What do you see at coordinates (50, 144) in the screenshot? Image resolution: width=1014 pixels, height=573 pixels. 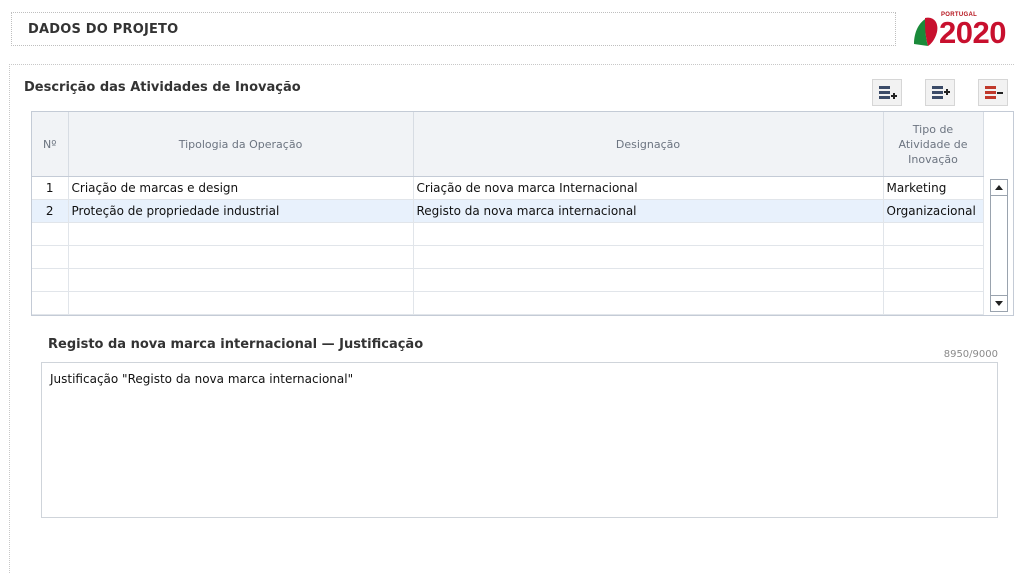 I see `column-header-num: Nº` at bounding box center [50, 144].